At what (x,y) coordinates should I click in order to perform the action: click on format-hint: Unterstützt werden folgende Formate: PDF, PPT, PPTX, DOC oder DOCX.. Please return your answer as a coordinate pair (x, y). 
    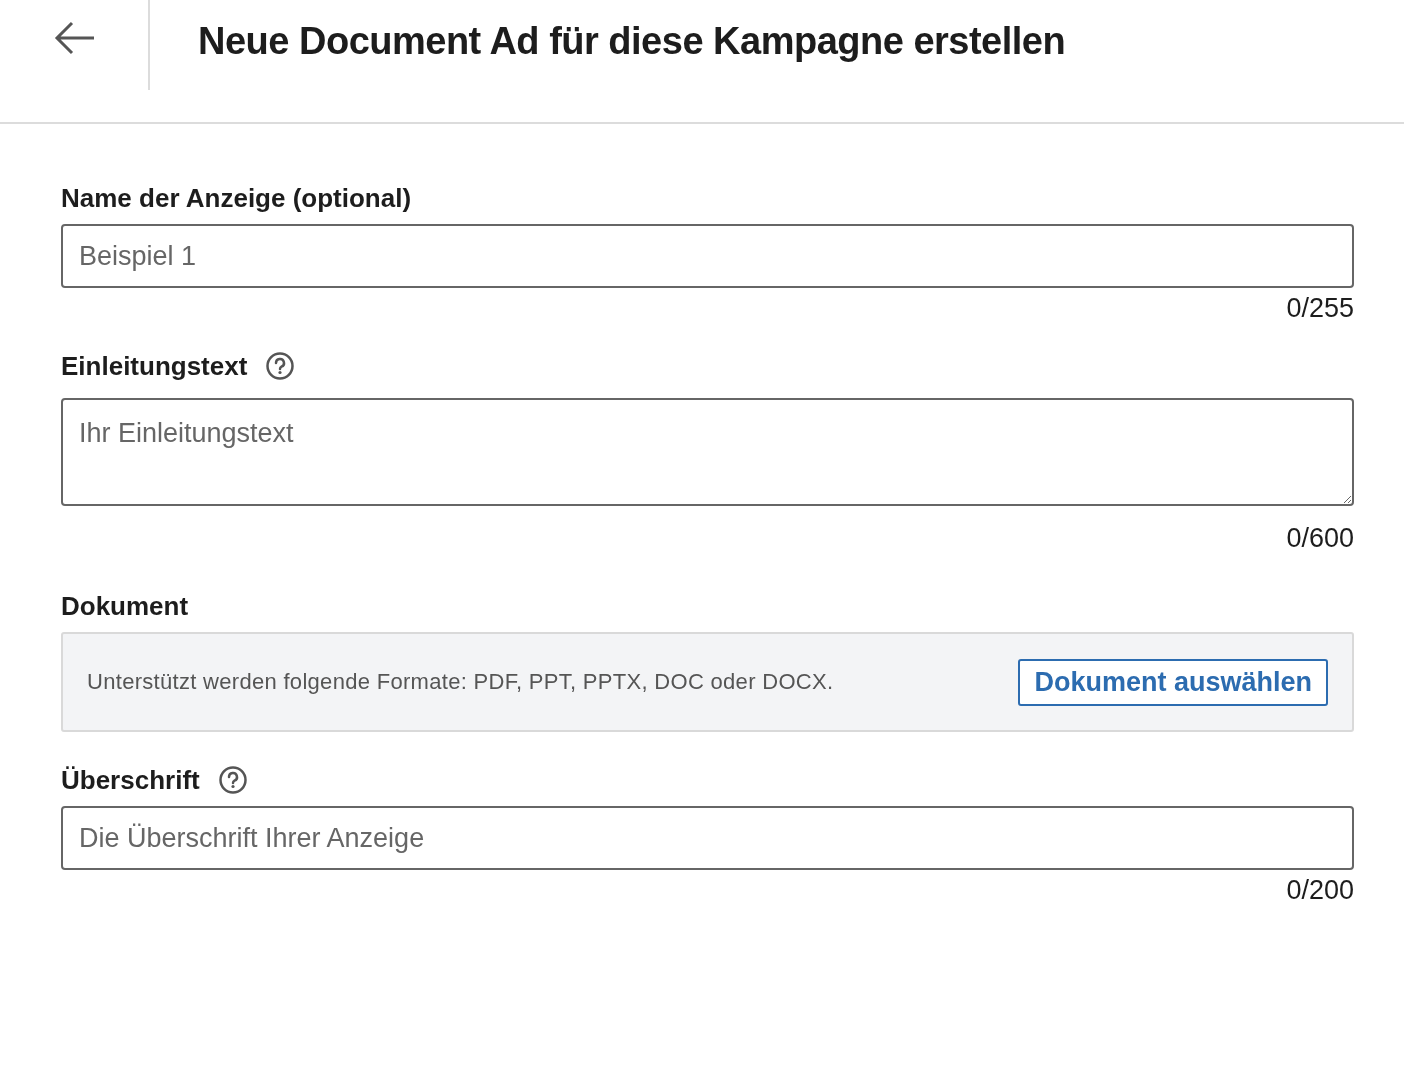
    Looking at the image, I should click on (460, 682).